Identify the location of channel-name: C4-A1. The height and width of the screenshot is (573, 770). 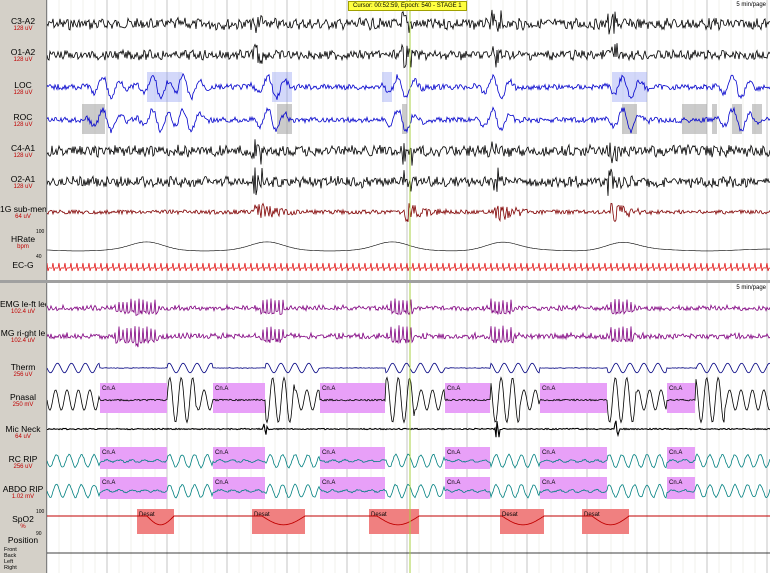
(23, 148).